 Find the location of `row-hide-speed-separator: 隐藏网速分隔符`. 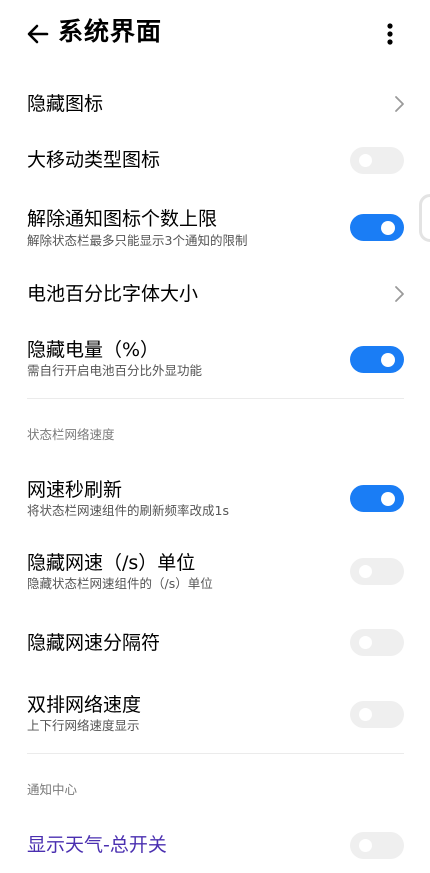

row-hide-speed-separator: 隐藏网速分隔符 is located at coordinates (215, 644).